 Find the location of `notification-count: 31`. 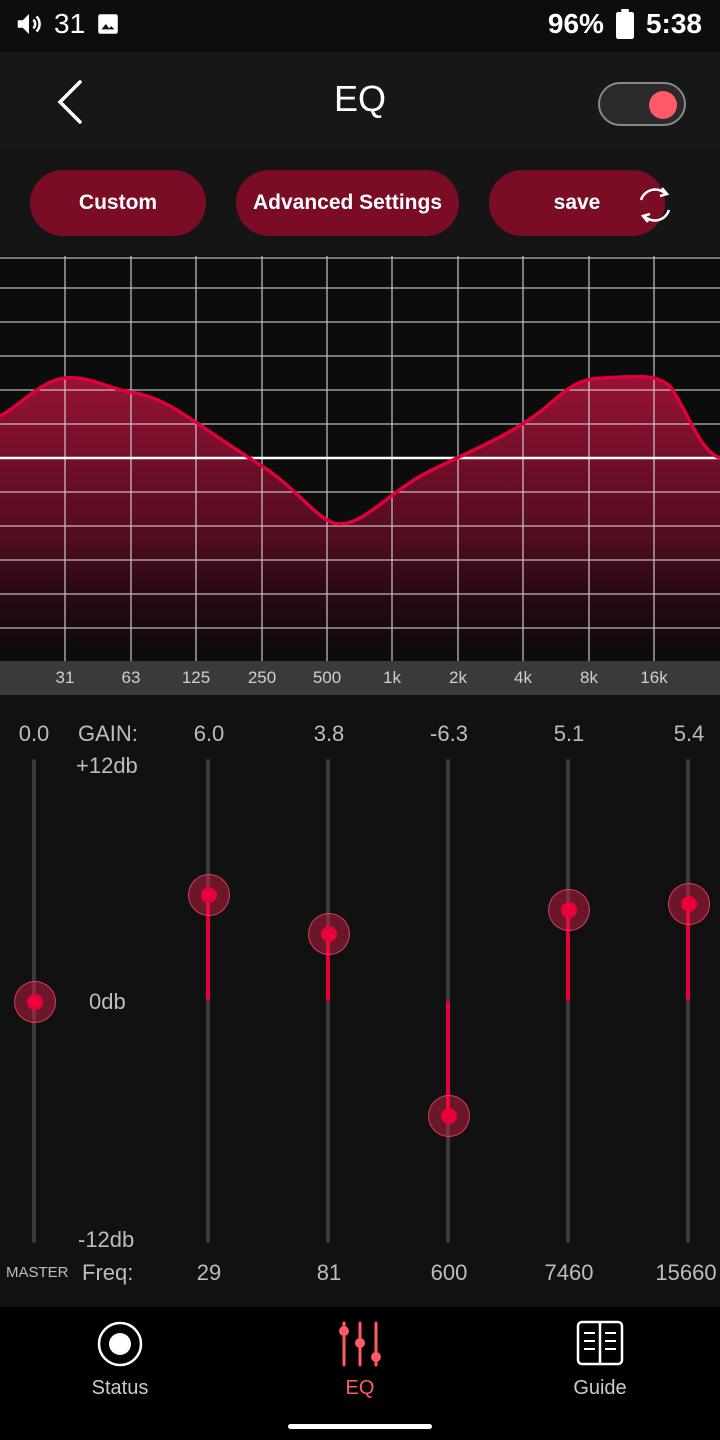

notification-count: 31 is located at coordinates (70, 23).